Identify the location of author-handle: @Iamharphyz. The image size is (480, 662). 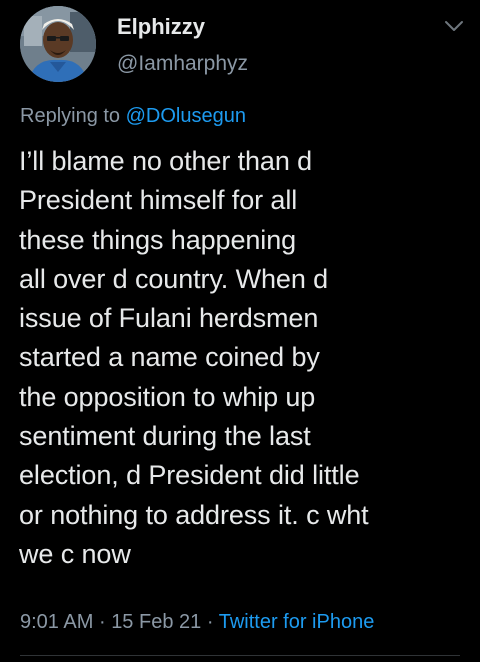
(182, 64).